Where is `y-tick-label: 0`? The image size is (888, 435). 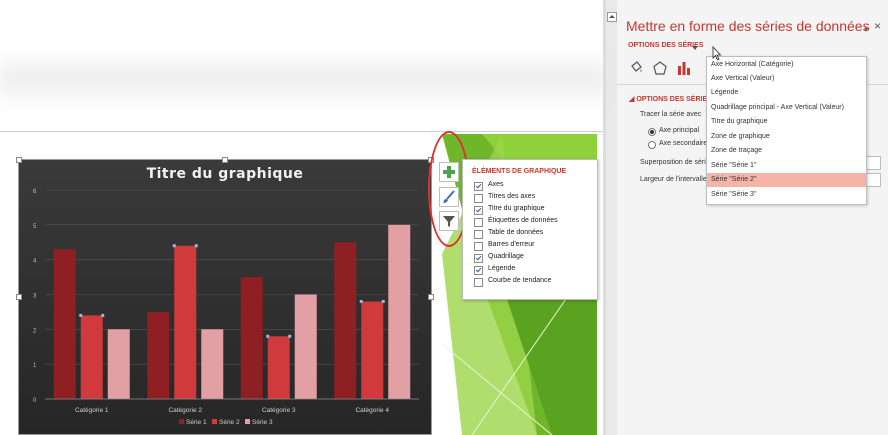 y-tick-label: 0 is located at coordinates (35, 401).